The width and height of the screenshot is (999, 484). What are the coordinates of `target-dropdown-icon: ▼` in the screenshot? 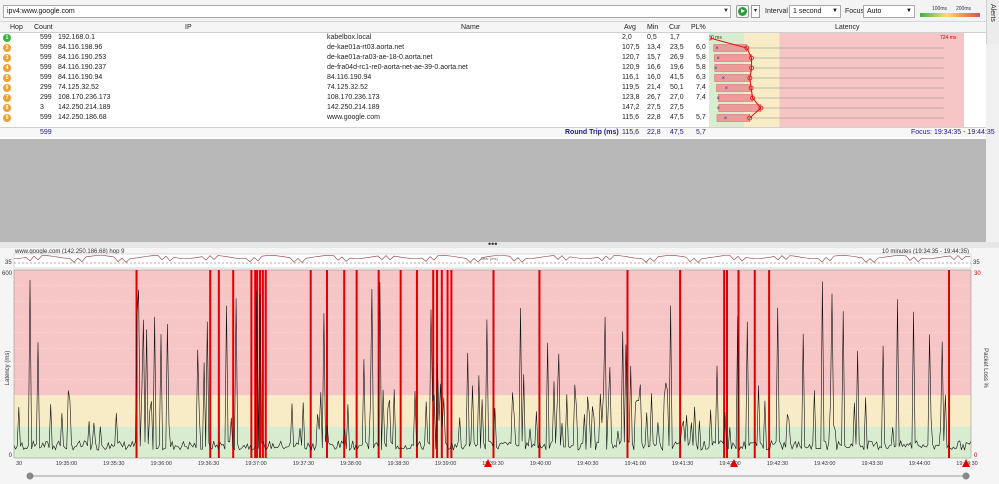 It's located at (726, 11).